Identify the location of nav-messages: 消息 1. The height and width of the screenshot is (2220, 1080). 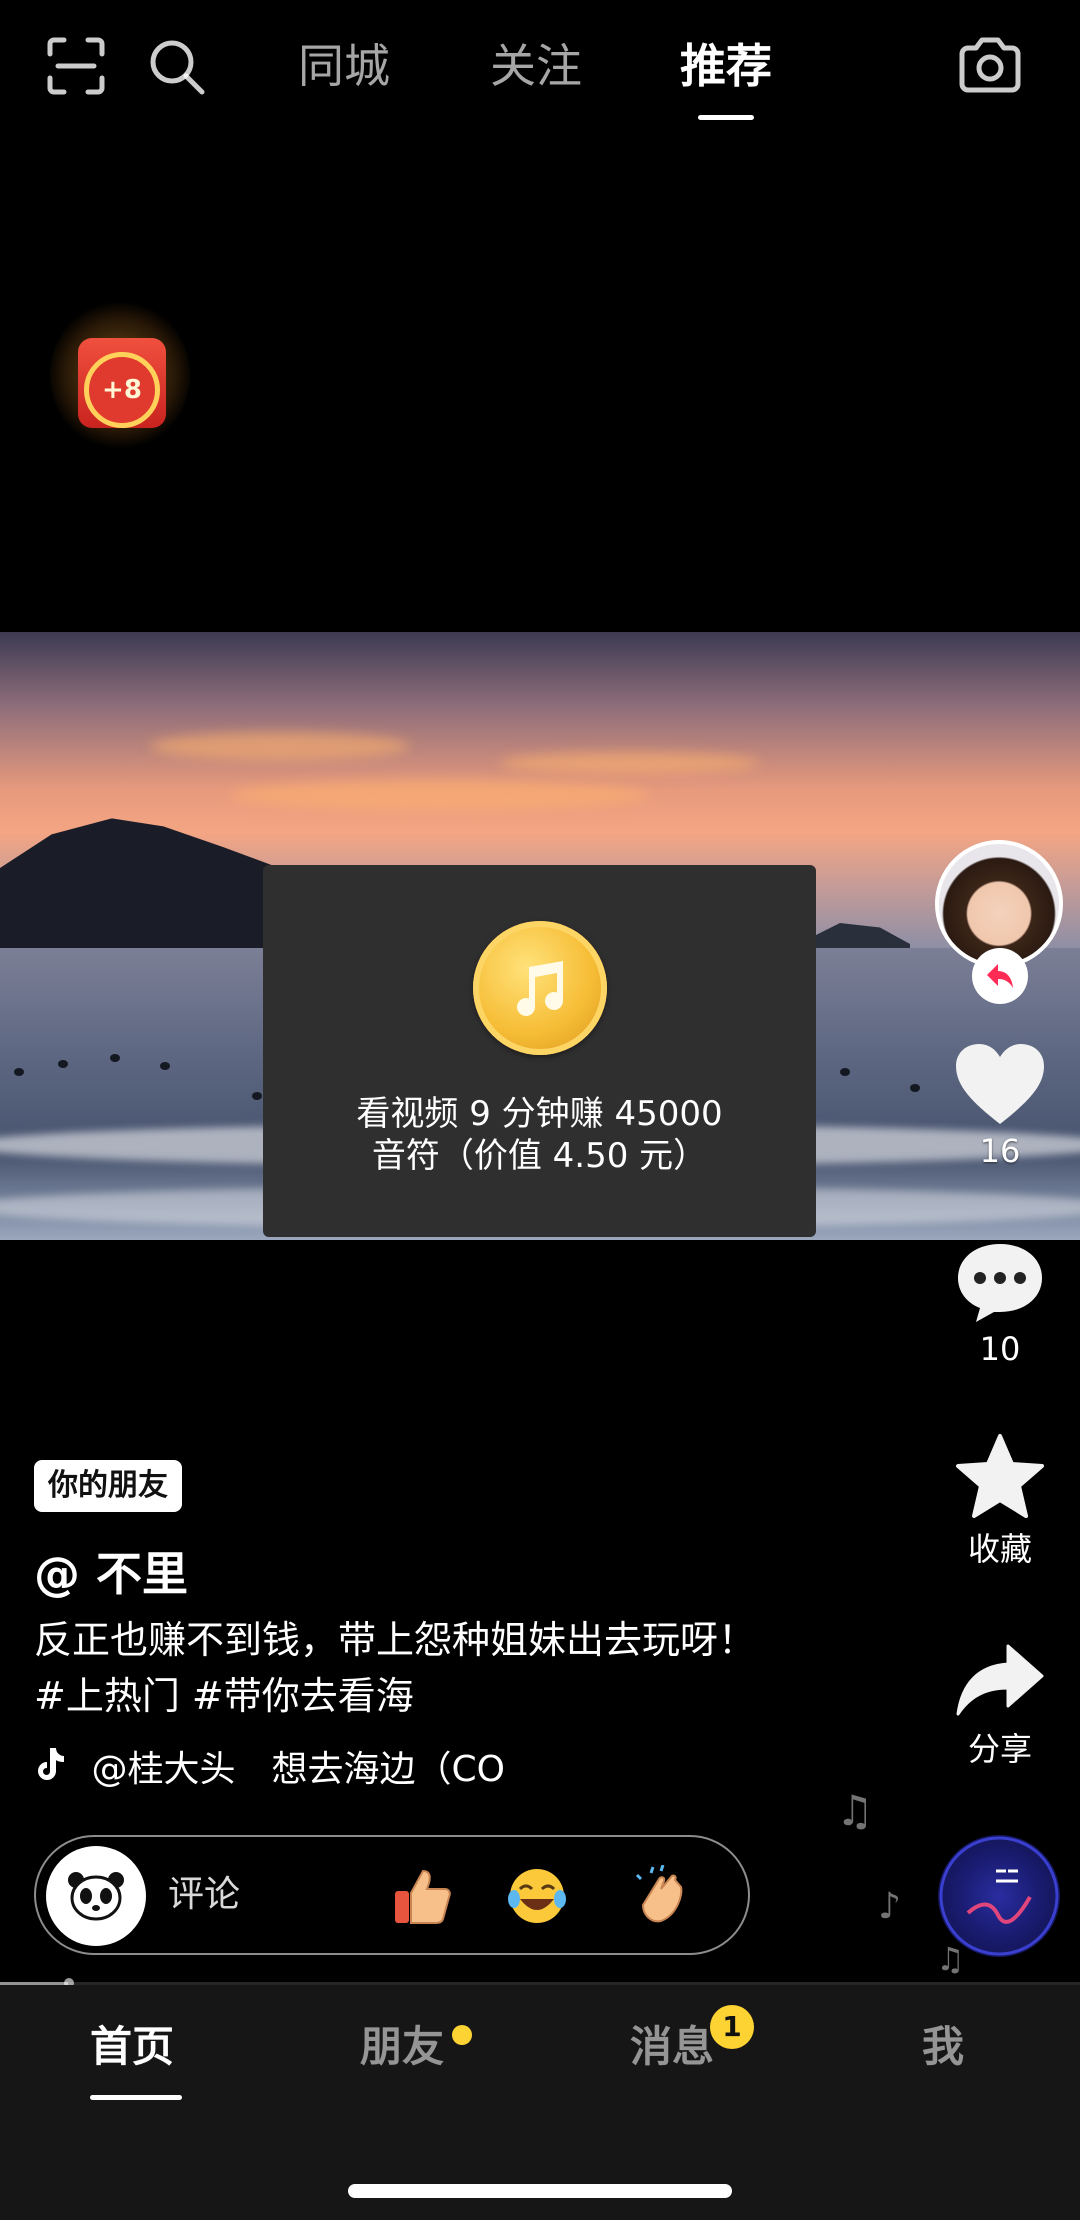
(692, 2040).